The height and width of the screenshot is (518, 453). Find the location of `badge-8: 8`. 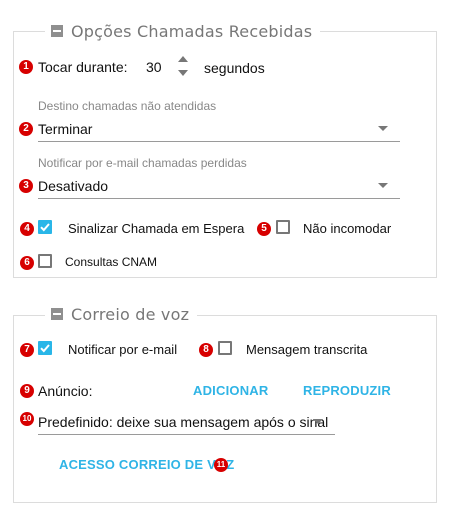

badge-8: 8 is located at coordinates (206, 350).